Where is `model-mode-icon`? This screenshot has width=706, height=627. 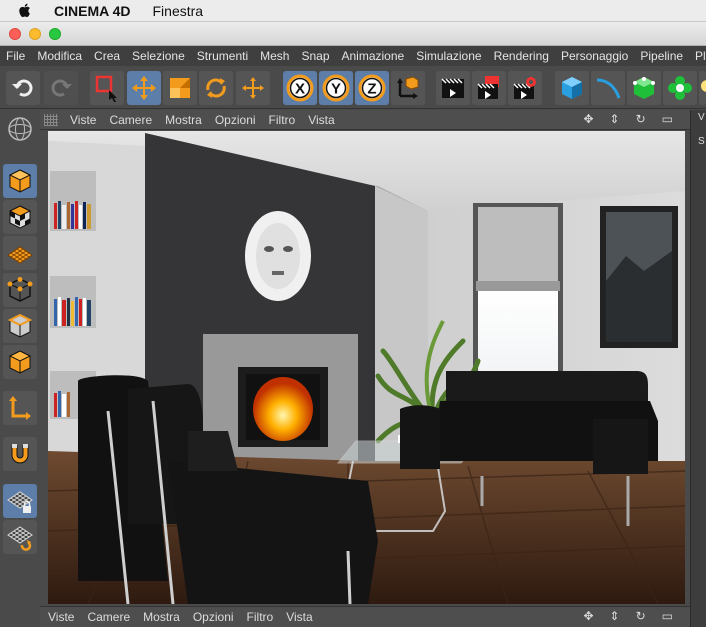 model-mode-icon is located at coordinates (20, 181).